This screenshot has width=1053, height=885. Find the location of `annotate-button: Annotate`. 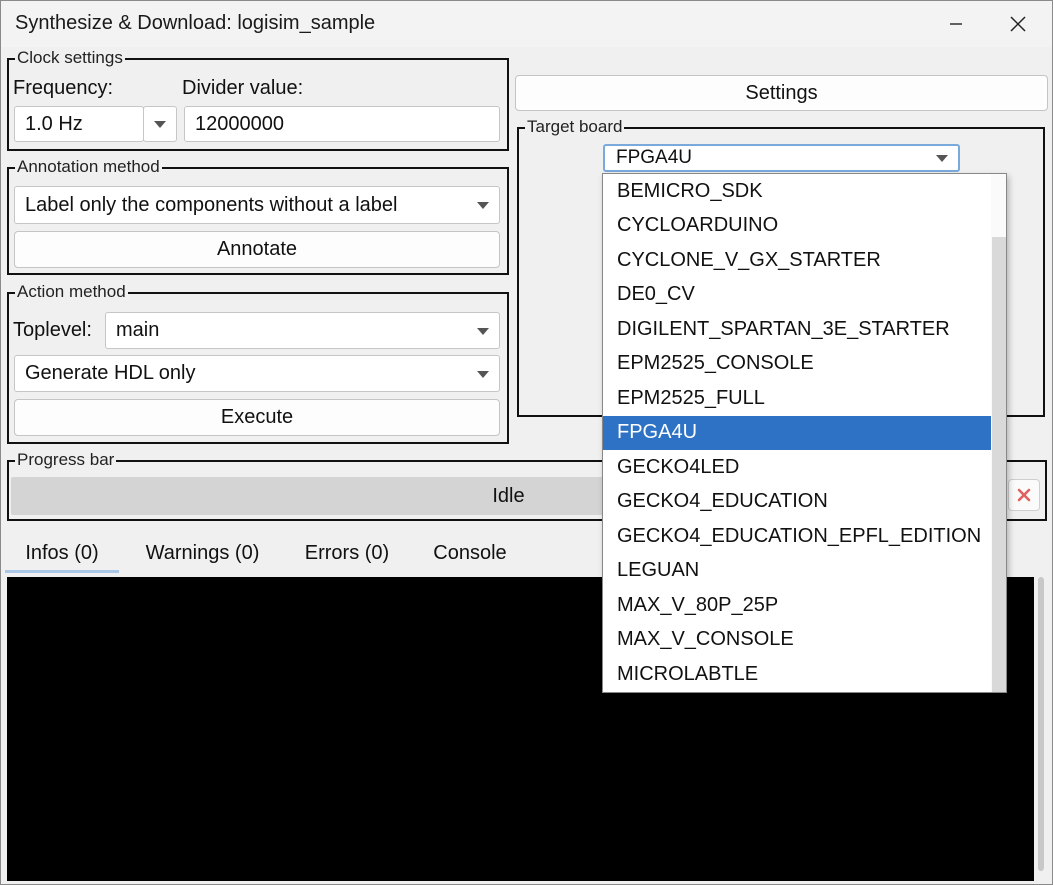

annotate-button: Annotate is located at coordinates (257, 249).